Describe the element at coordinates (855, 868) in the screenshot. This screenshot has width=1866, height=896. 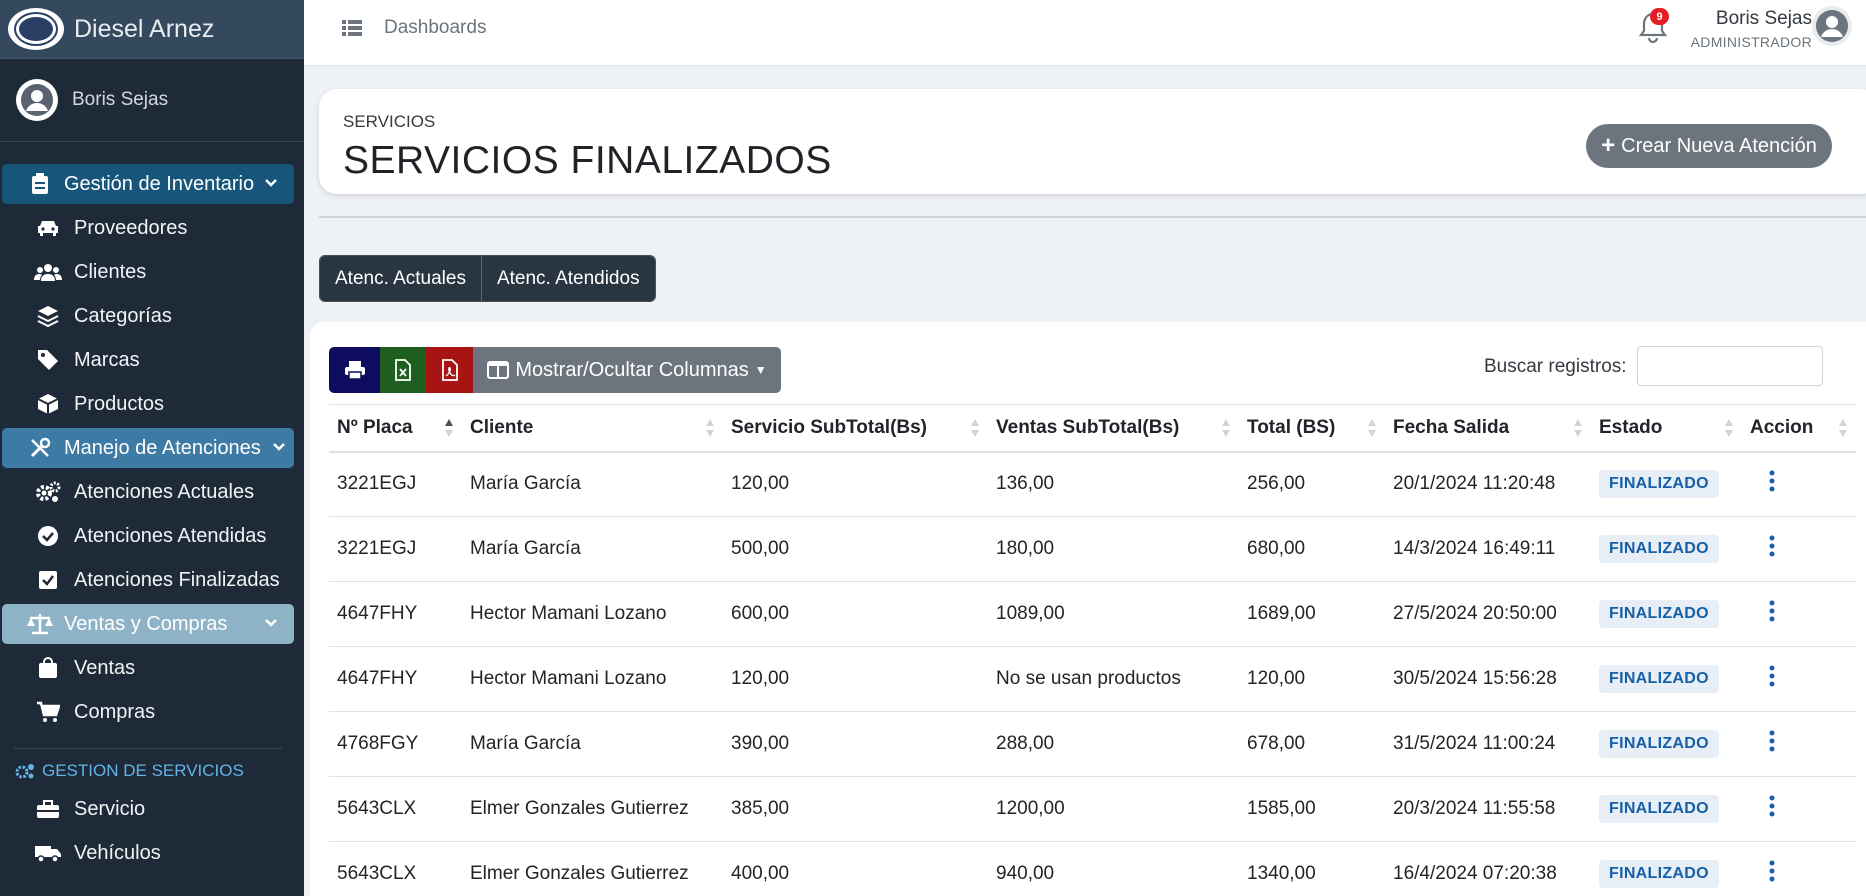
I see `cell-servicio-subtotal: 400,00` at that location.